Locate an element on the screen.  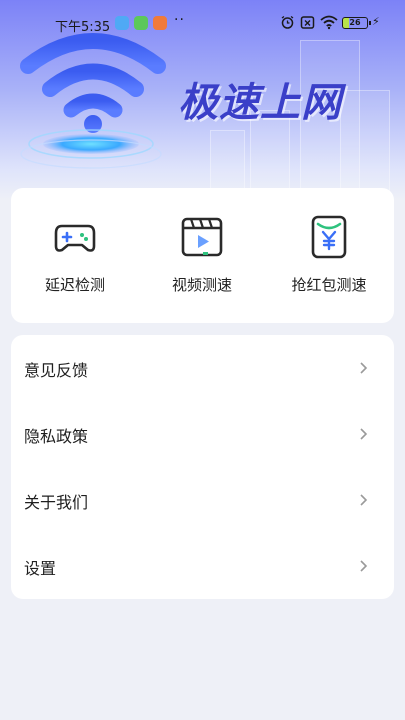
red-envelope-icon is located at coordinates (329, 237).